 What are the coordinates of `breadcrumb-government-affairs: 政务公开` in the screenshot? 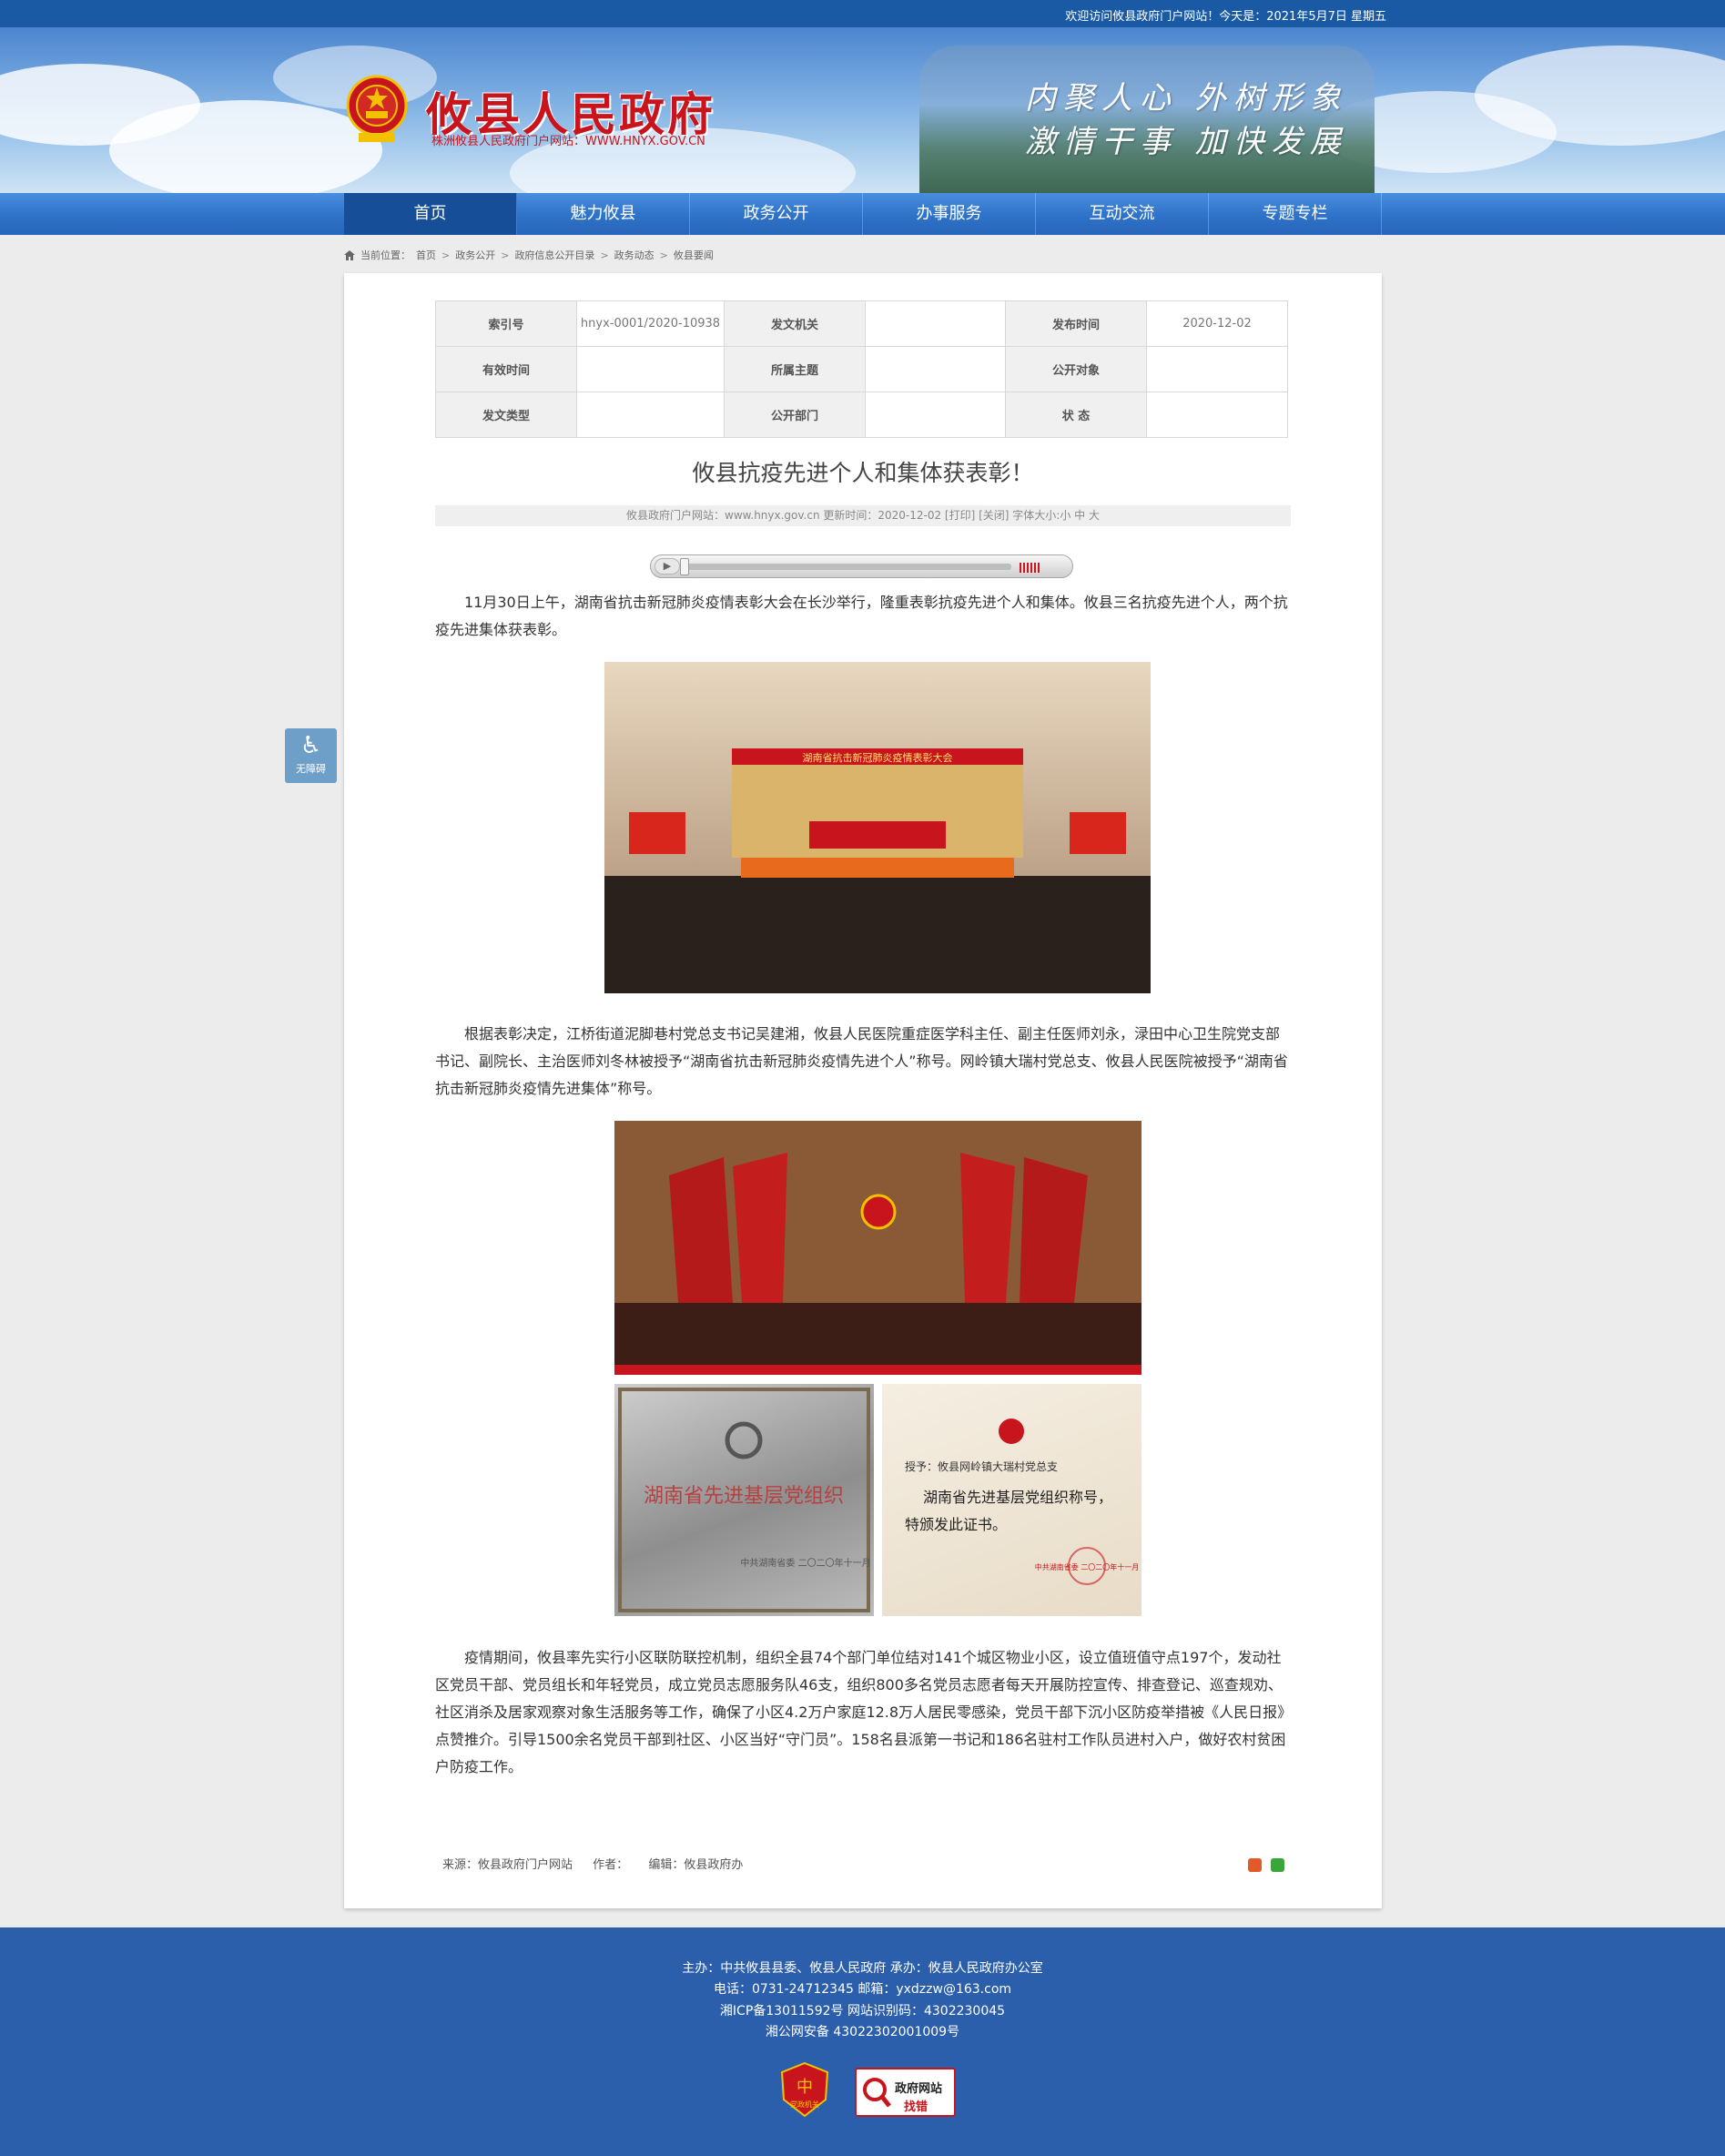 It's located at (475, 255).